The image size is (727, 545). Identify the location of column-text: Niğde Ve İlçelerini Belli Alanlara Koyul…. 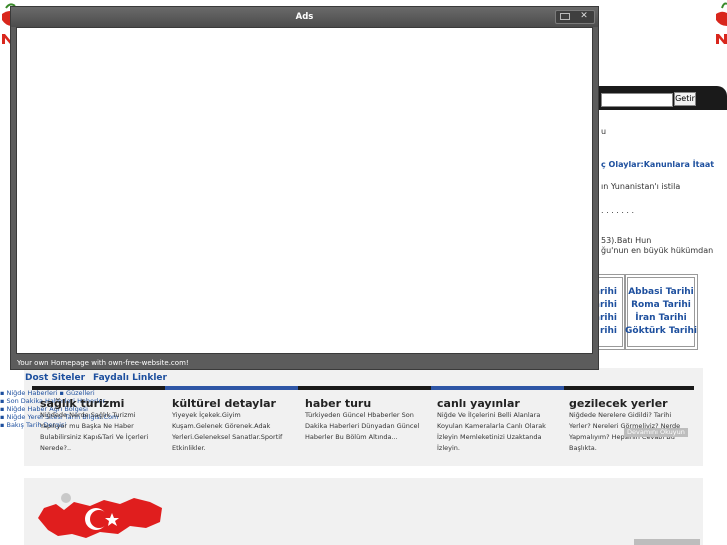
(491, 431).